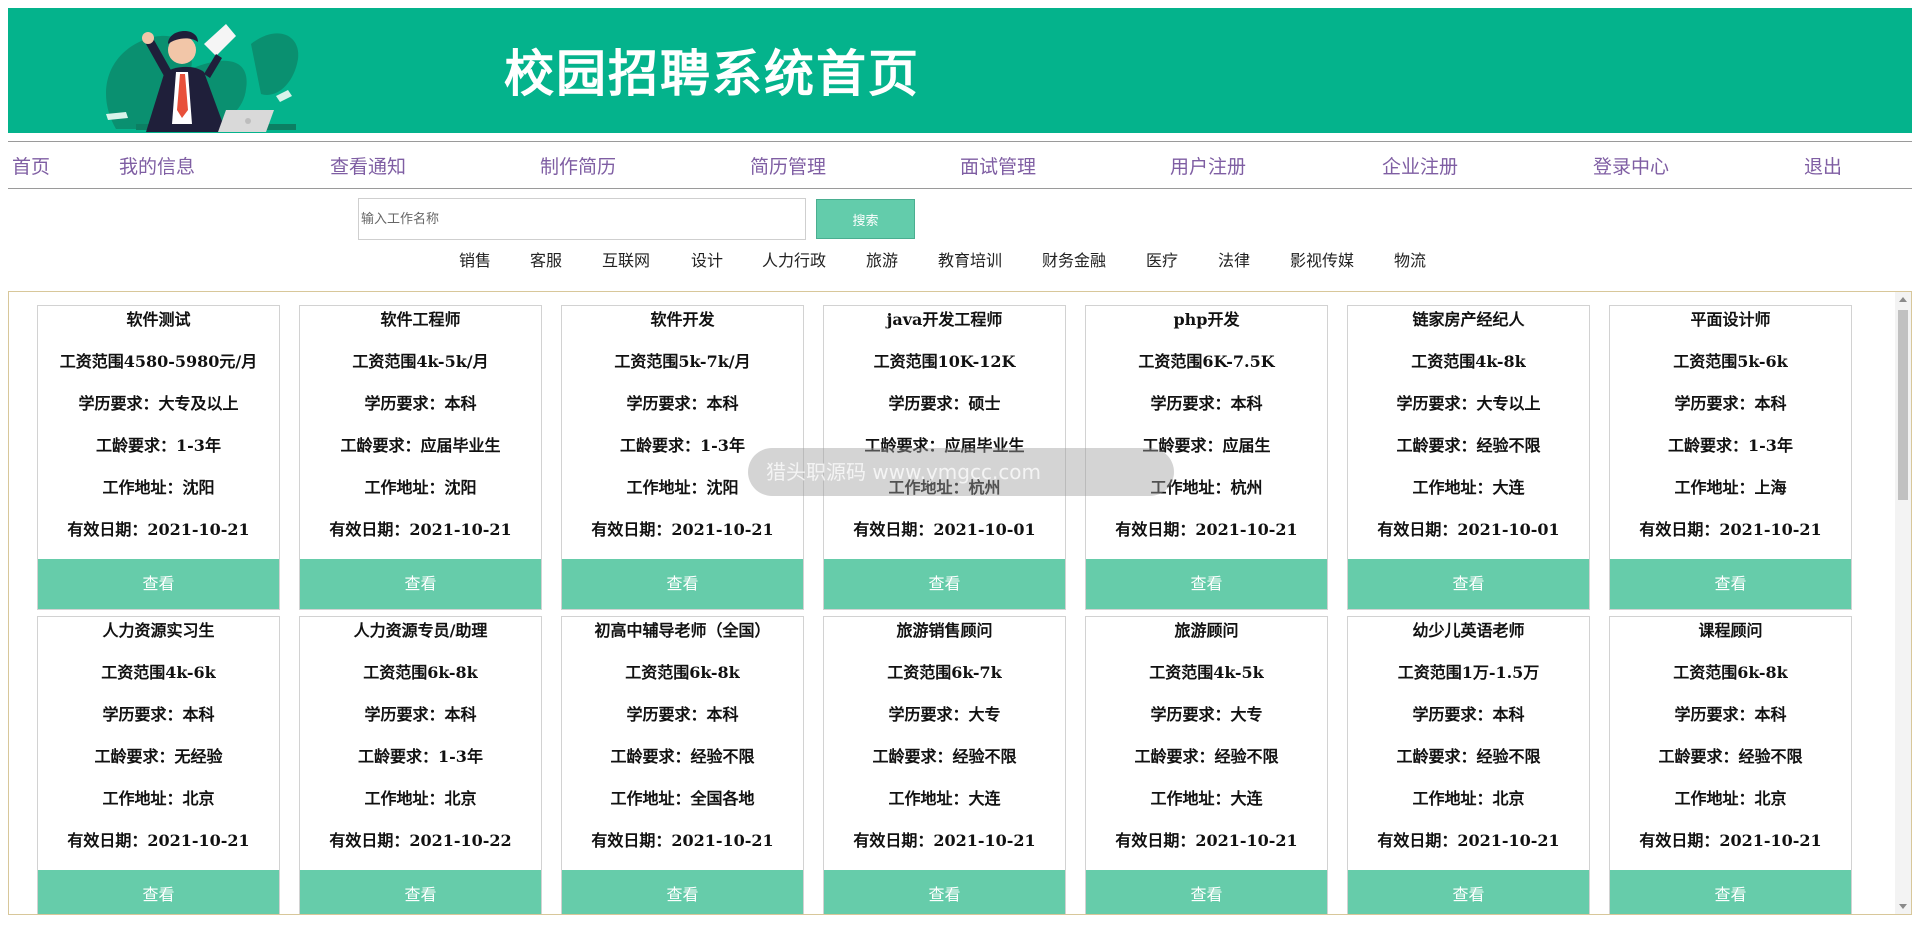 Image resolution: width=1920 pixels, height=944 pixels. I want to click on job-salary: 工资范围4k-5k, so click(1206, 672).